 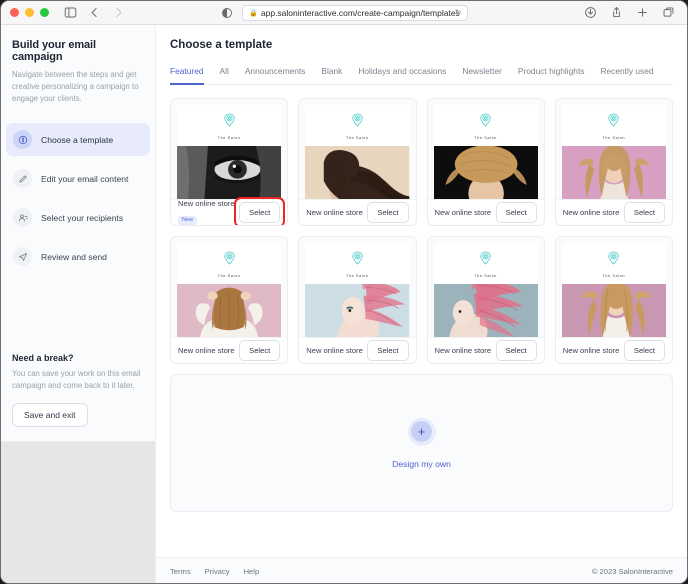 I want to click on toolbar-left-icons, so click(x=94, y=12).